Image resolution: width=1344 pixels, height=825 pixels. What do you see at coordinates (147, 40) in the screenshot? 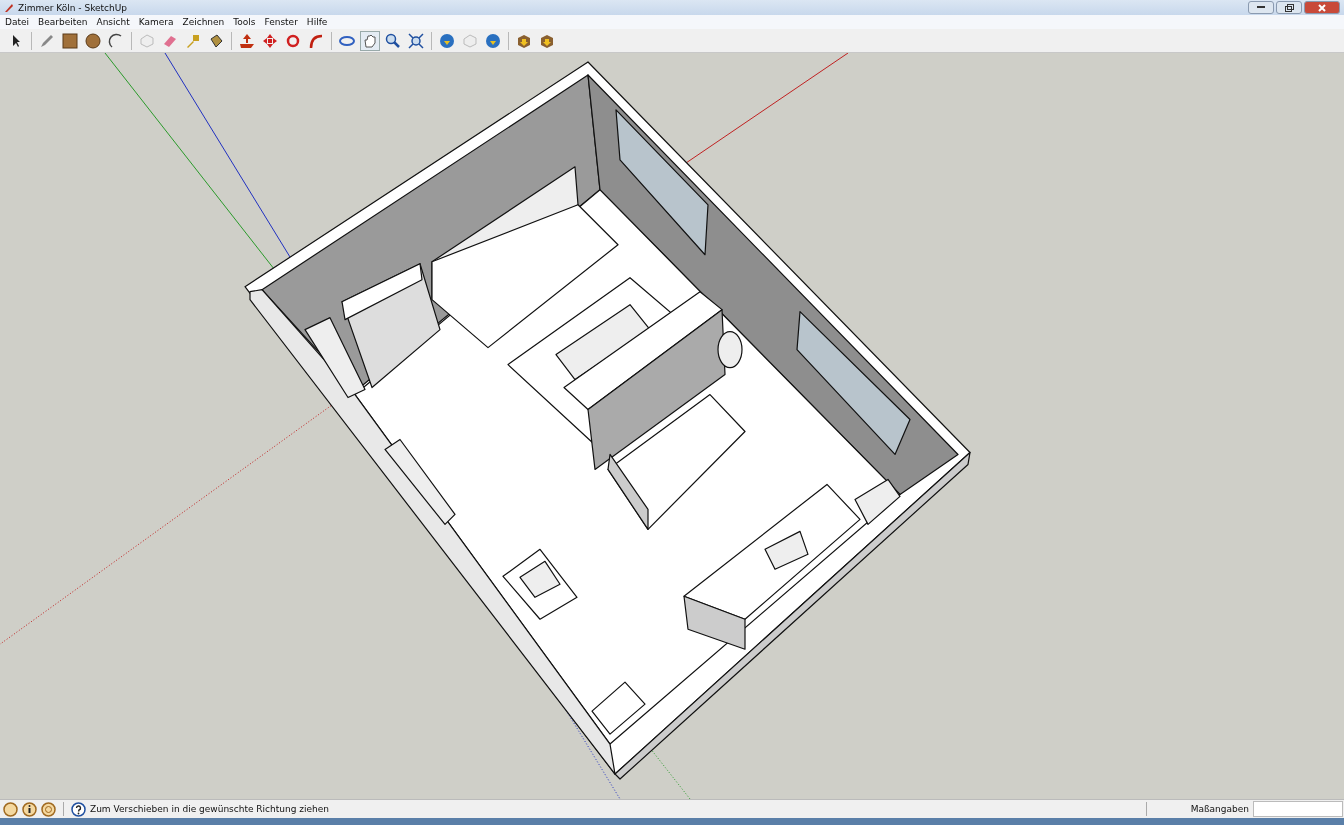
I see `box-icon` at bounding box center [147, 40].